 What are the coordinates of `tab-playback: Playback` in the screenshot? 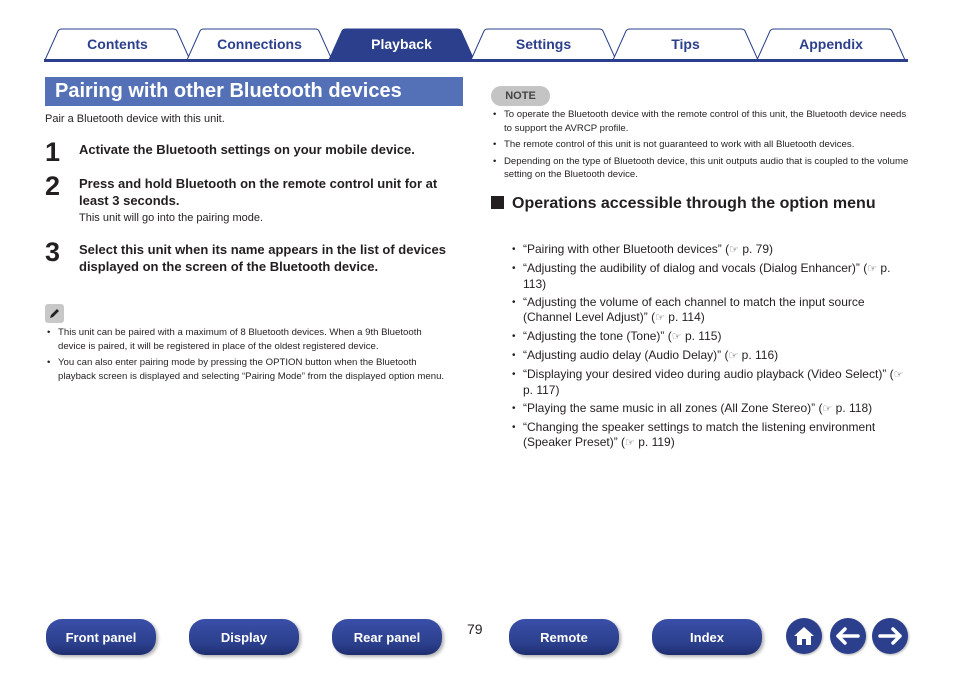 It's located at (401, 44).